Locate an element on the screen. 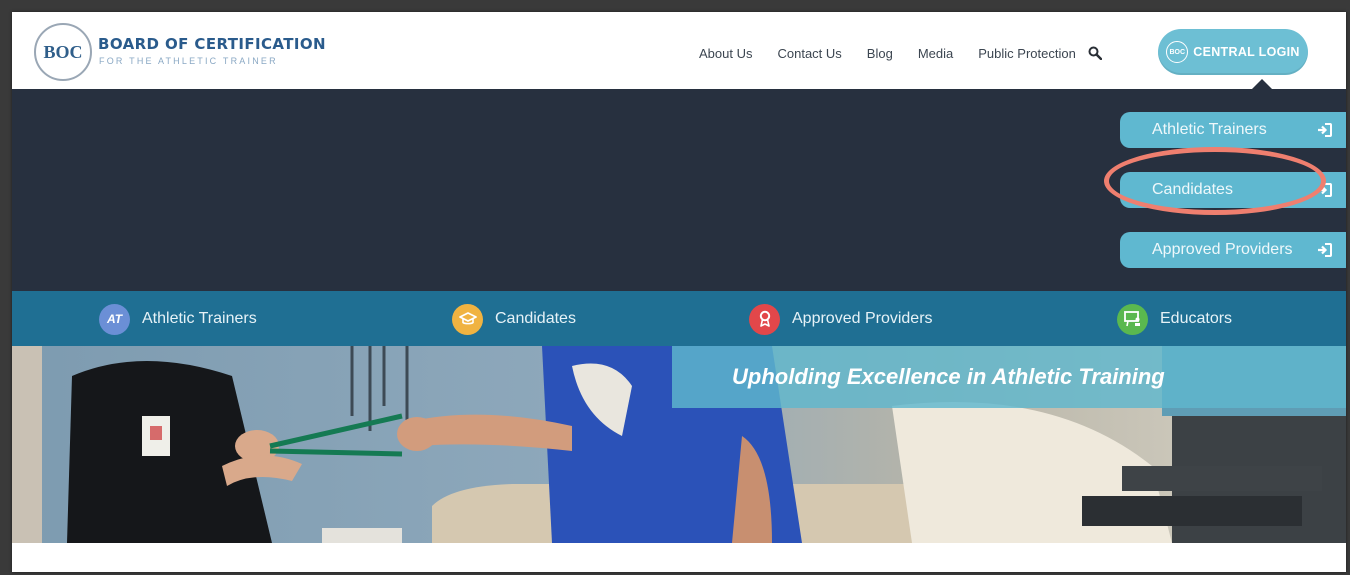 The width and height of the screenshot is (1350, 575). ribbon-icon is located at coordinates (764, 319).